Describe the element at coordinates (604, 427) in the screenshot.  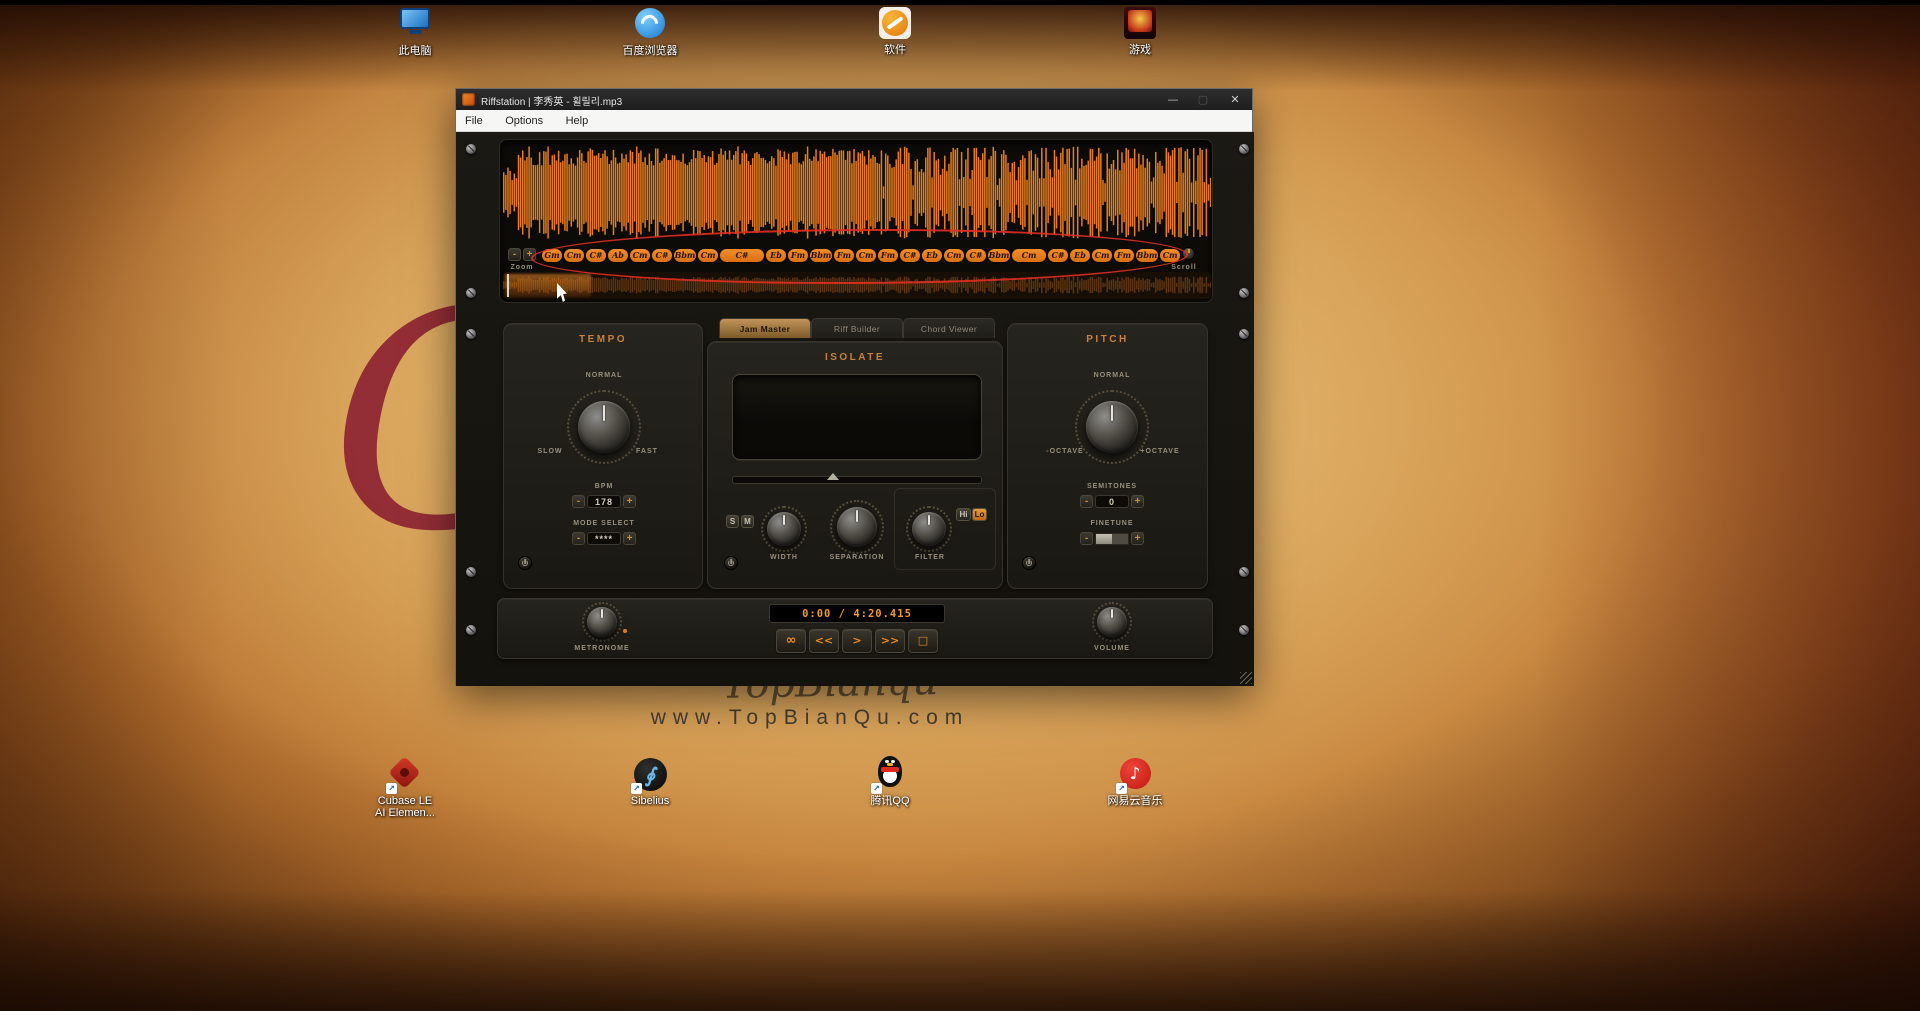
I see `tempo-knob` at that location.